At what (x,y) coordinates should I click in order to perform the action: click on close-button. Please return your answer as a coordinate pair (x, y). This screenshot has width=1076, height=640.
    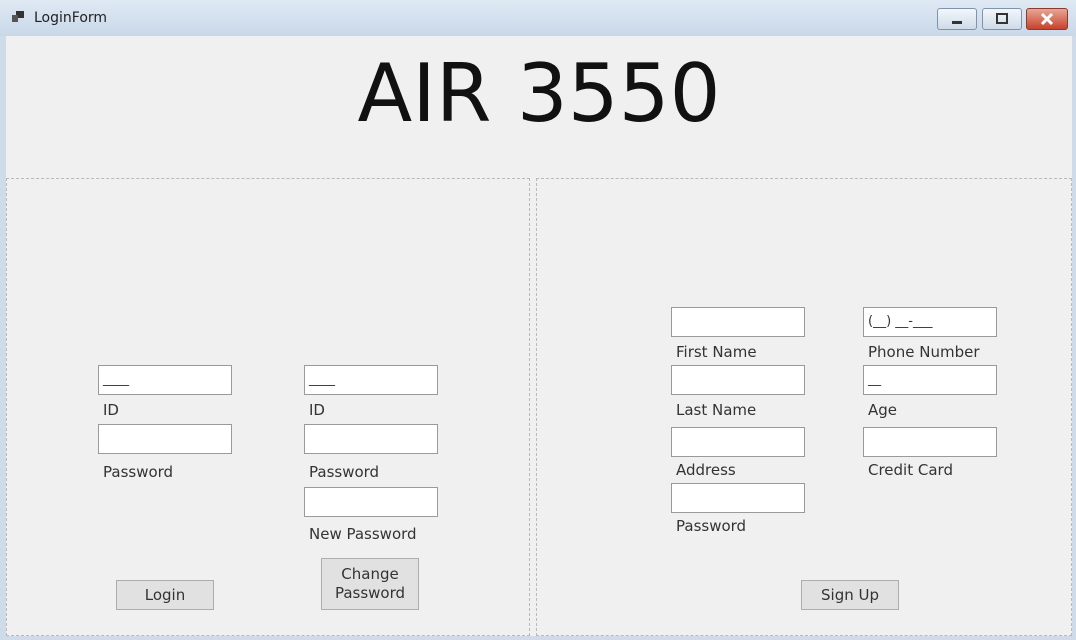
    Looking at the image, I should click on (1047, 19).